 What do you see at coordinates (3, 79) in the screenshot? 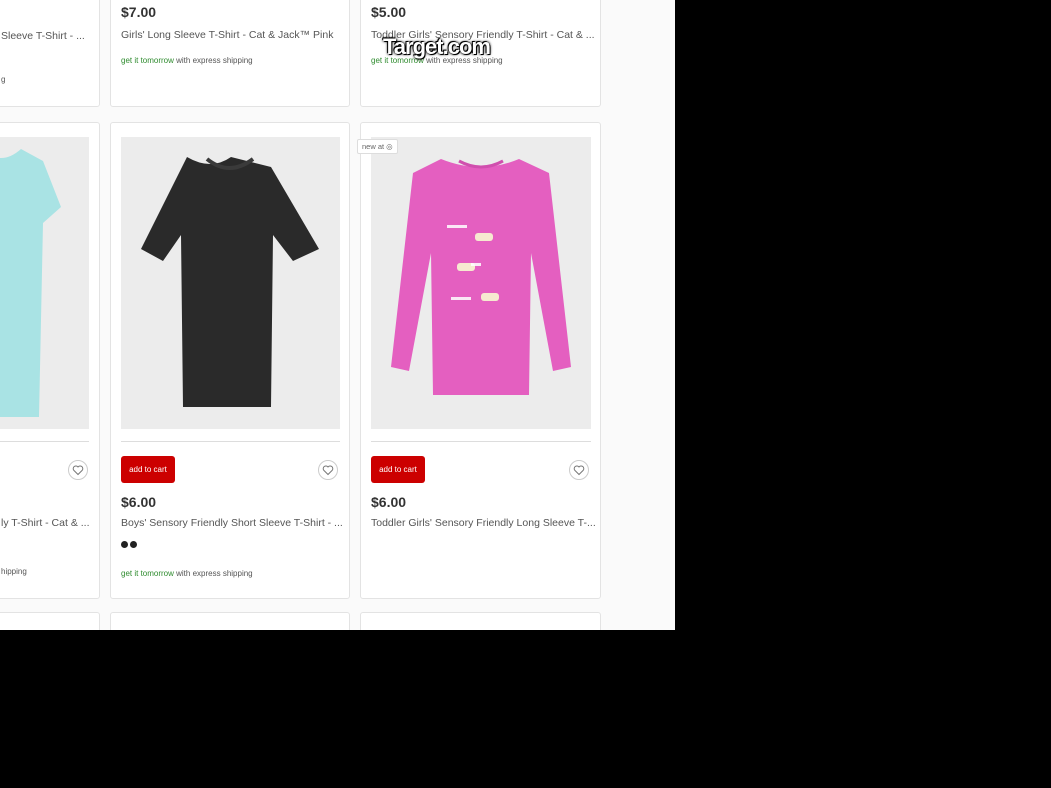
I see `shipping-info: g` at bounding box center [3, 79].